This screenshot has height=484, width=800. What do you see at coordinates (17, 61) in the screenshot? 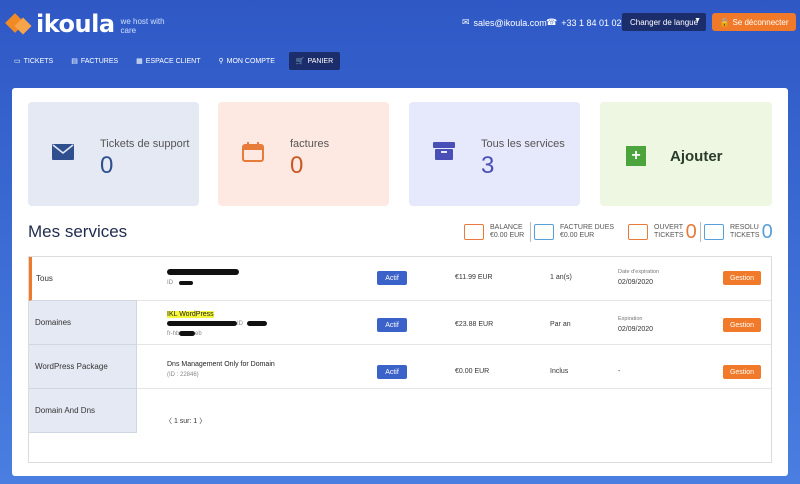
I see `ticket-icon: ▭` at bounding box center [17, 61].